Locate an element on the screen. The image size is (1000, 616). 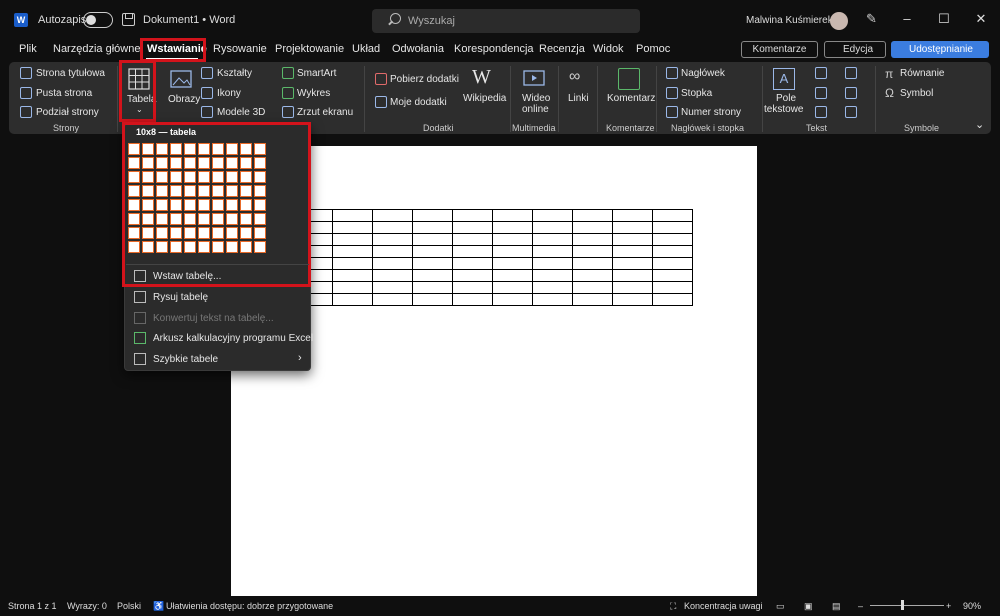
tab-pomoc: Pomoc is located at coordinates (653, 49).